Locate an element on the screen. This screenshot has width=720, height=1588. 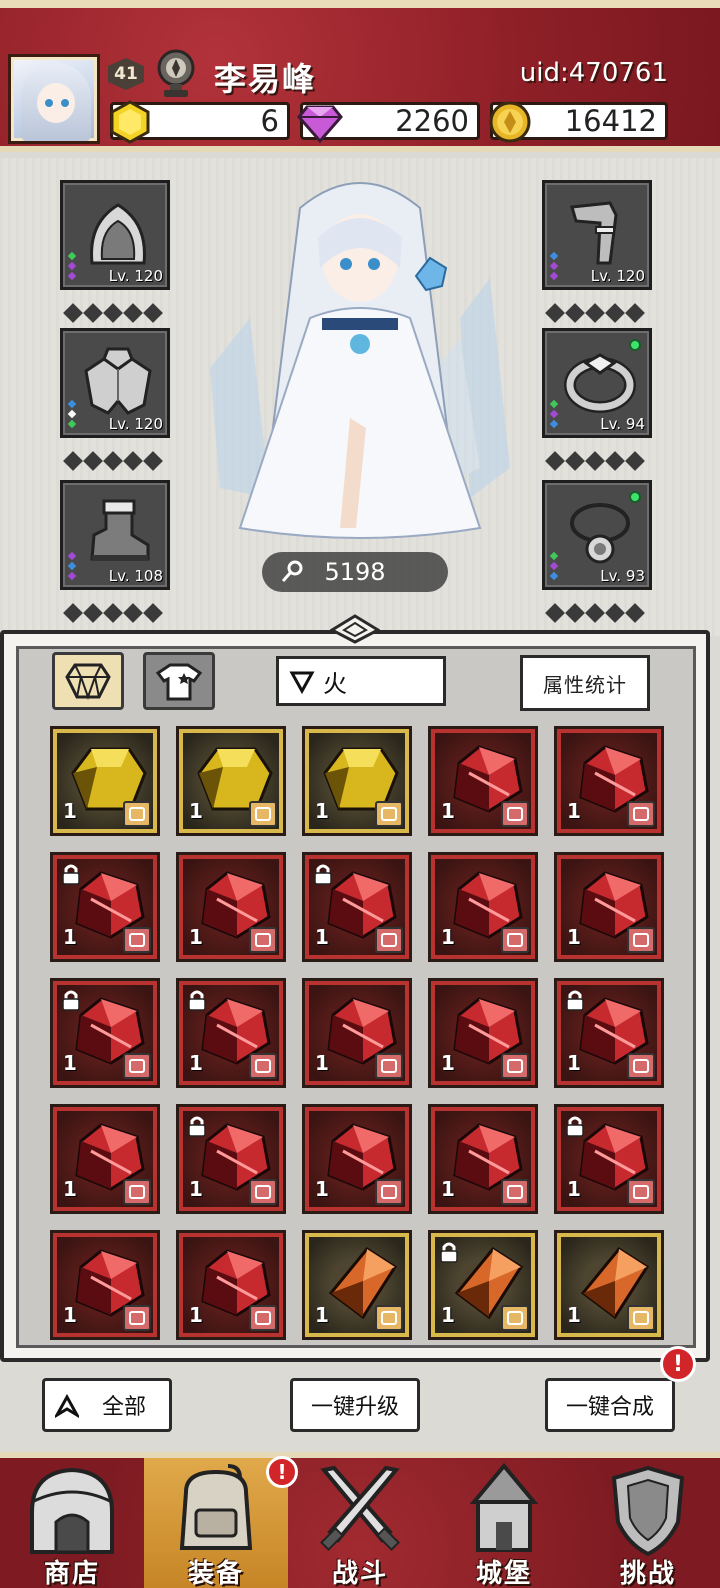
equip-slot-boots: Lv. 108 is located at coordinates (115, 535).